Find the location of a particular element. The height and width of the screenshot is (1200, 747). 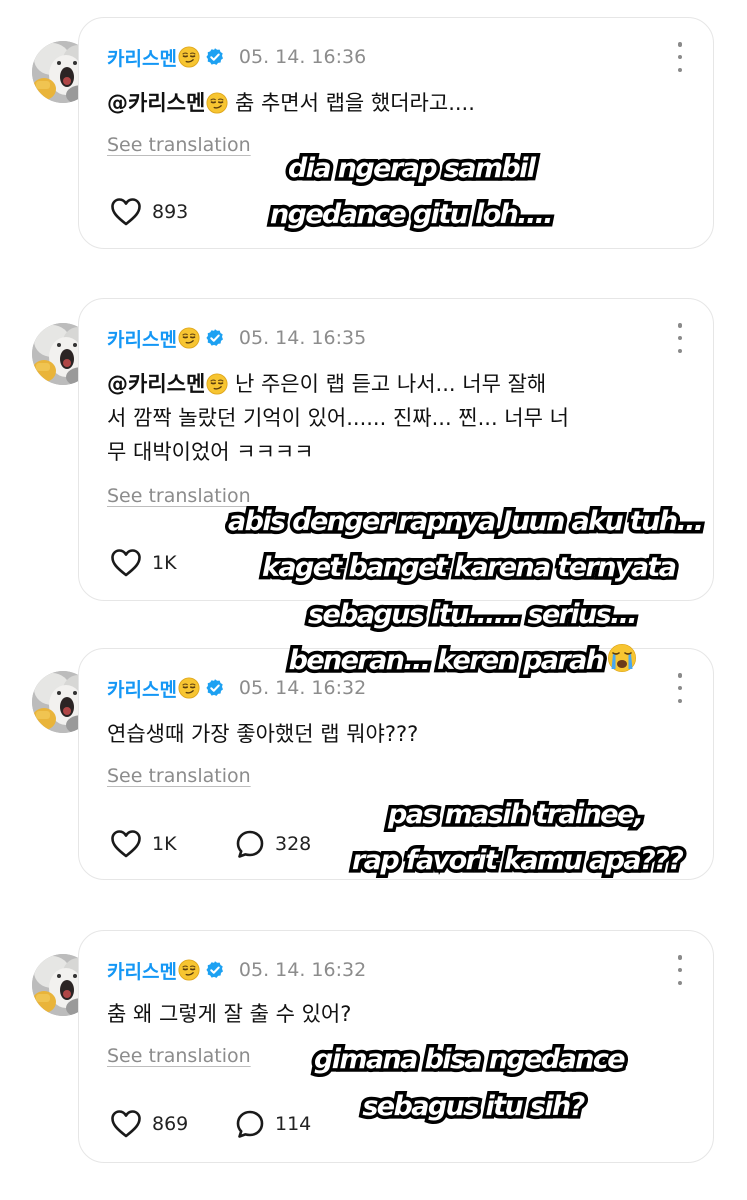

comment-text: 춤 왜 그렇게 잘 출 수 있어? is located at coordinates (397, 1014).